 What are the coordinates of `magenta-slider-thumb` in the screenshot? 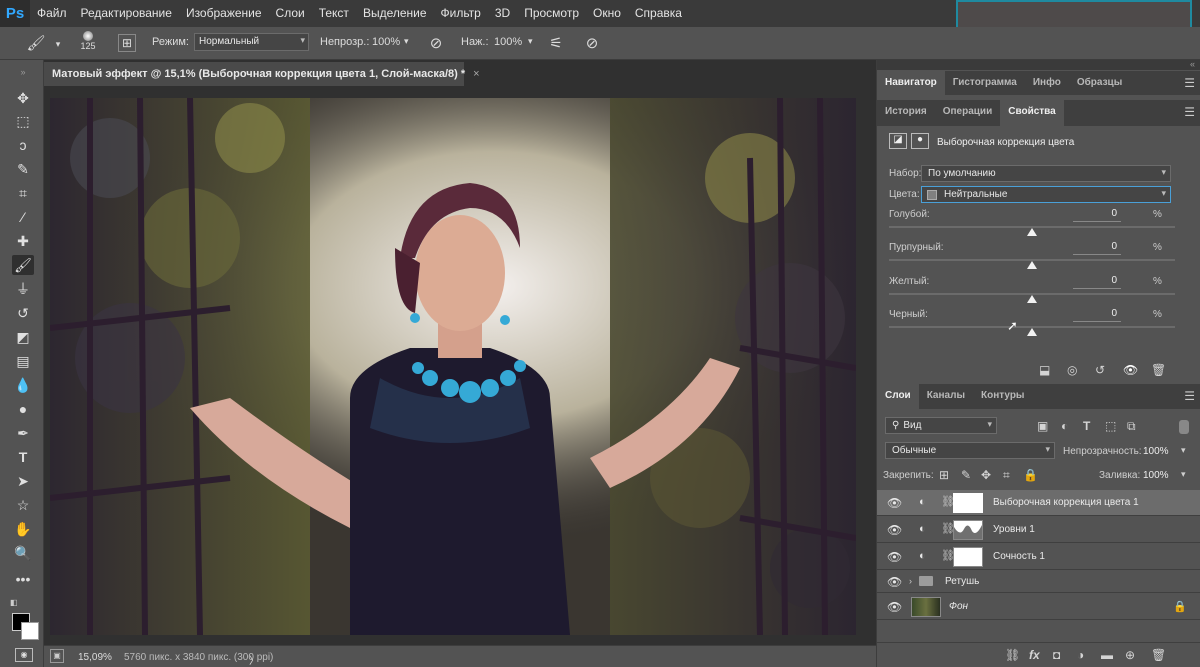 It's located at (1032, 265).